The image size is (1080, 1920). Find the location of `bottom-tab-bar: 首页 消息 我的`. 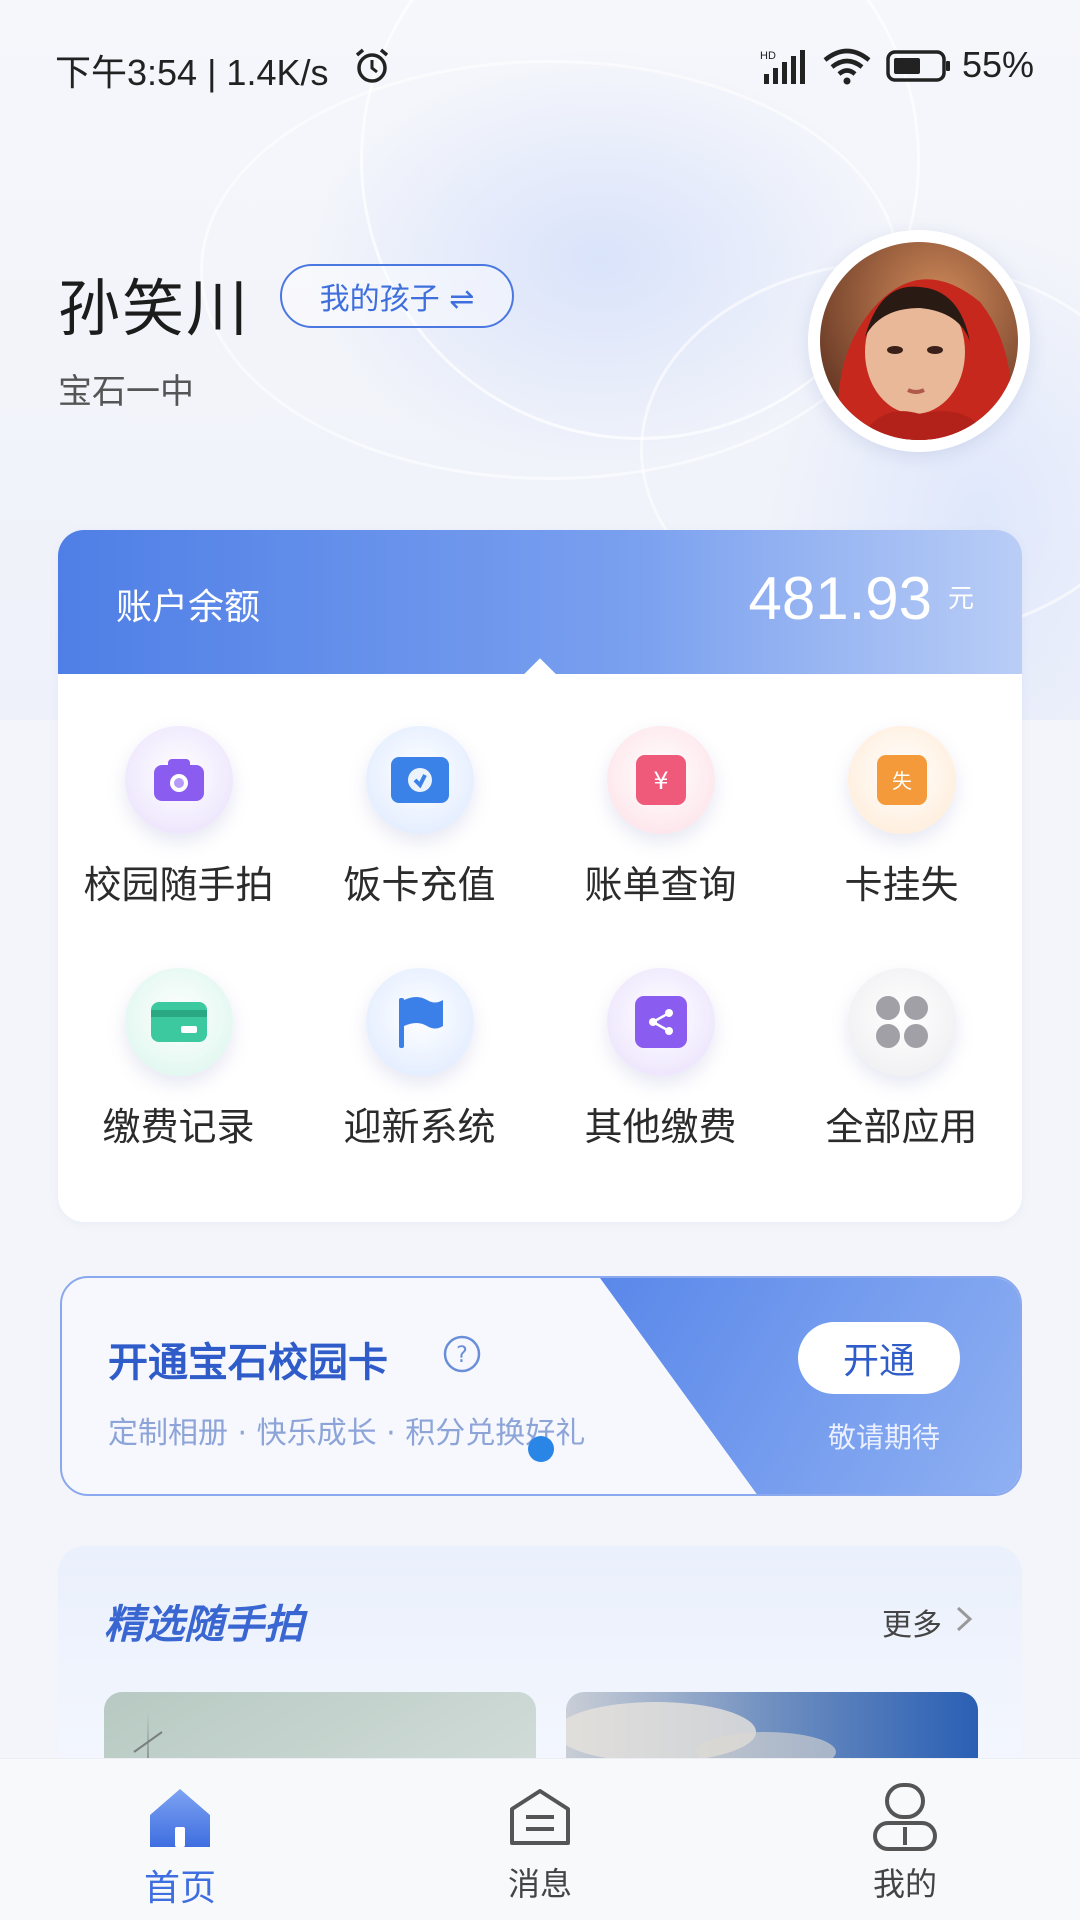

bottom-tab-bar: 首页 消息 我的 is located at coordinates (540, 1839).